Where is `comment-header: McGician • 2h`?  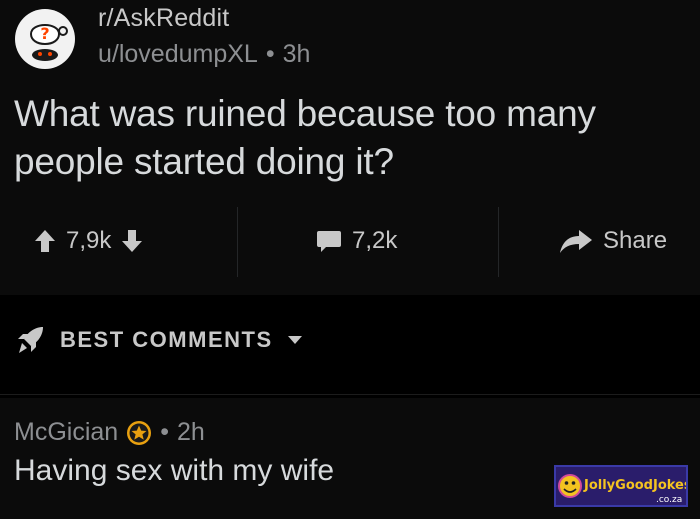 comment-header: McGician • 2h is located at coordinates (109, 432).